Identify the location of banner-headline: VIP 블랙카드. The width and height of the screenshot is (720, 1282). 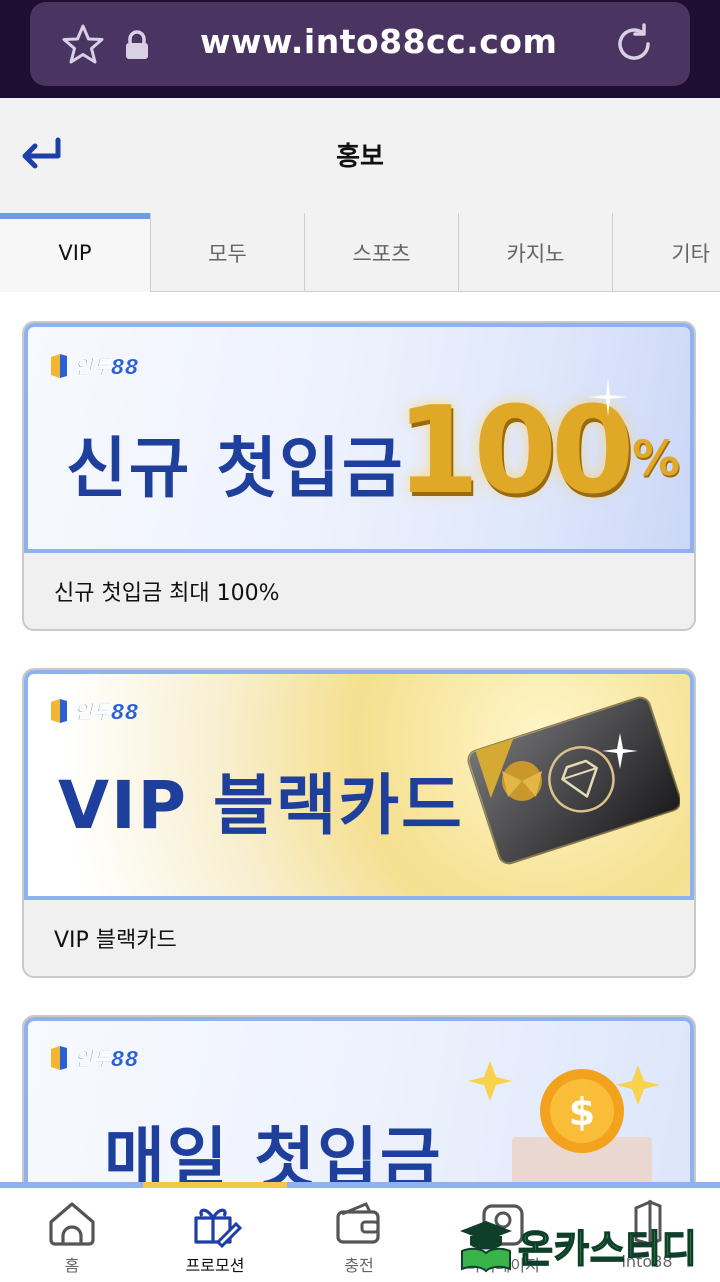
(261, 805).